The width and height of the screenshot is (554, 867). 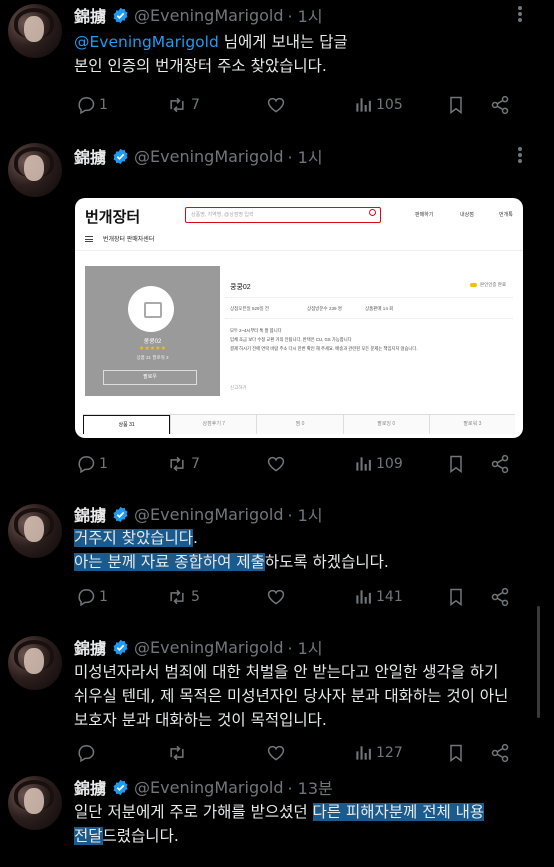 What do you see at coordinates (127, 424) in the screenshot?
I see `tab-products: 상품 31` at bounding box center [127, 424].